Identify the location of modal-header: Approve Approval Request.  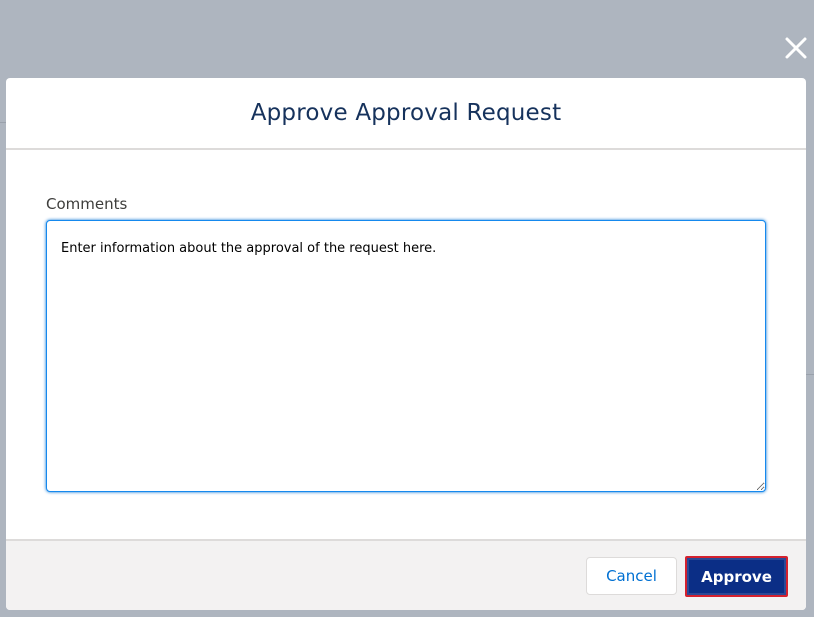
(406, 114).